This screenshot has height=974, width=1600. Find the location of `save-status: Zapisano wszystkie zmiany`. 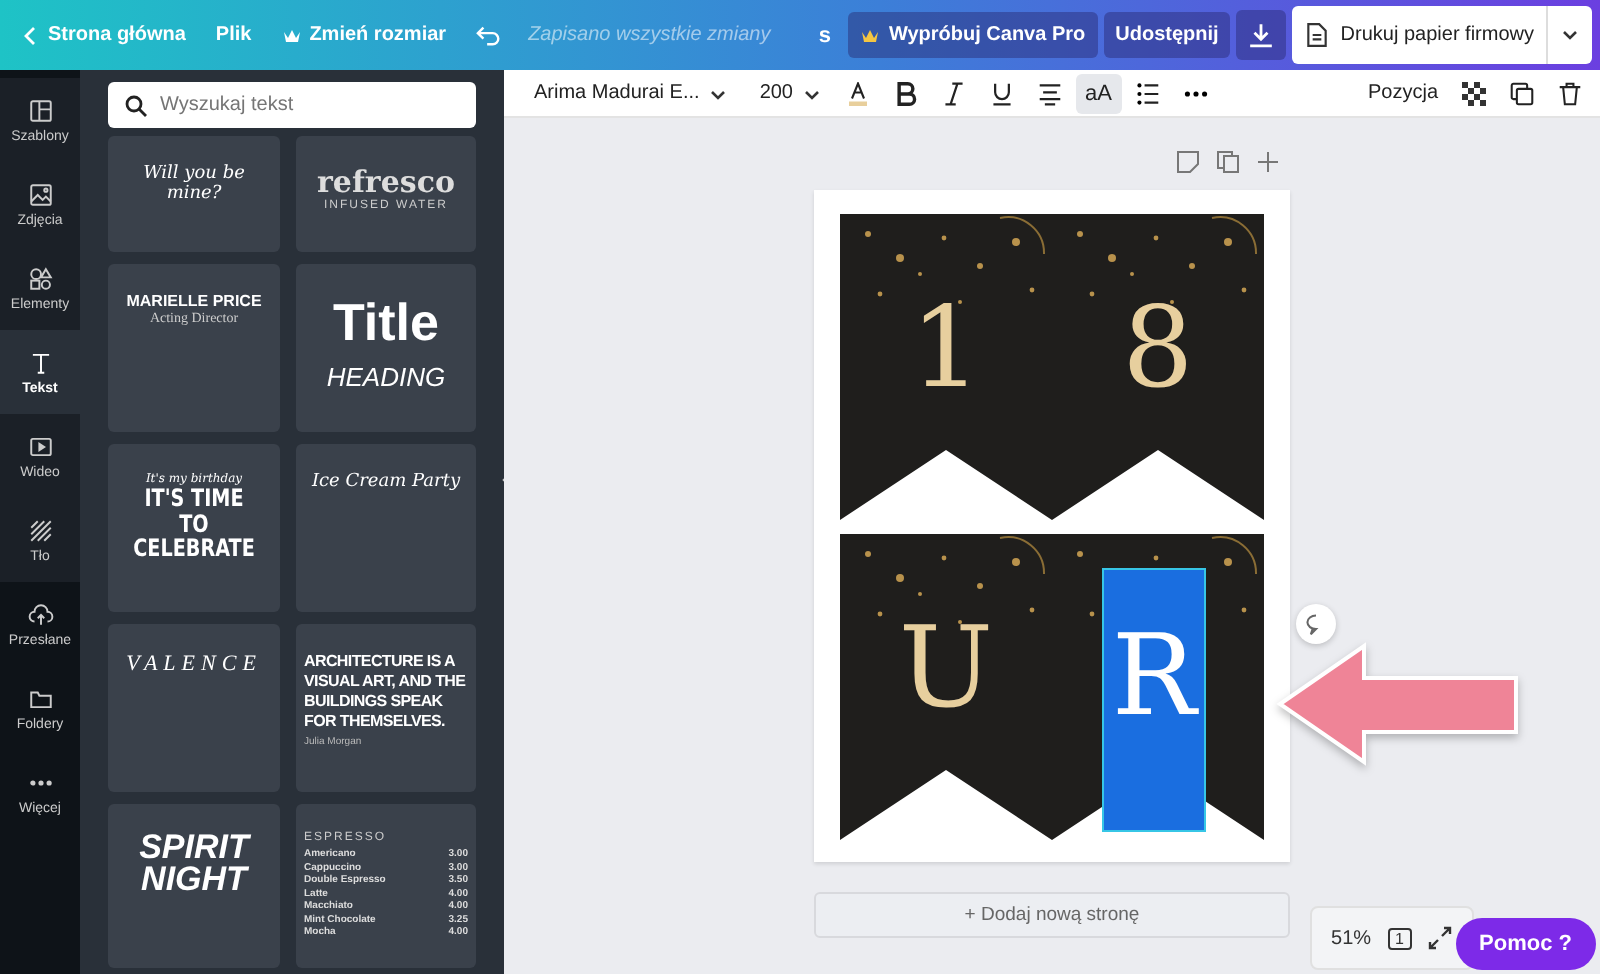

save-status: Zapisano wszystkie zmiany is located at coordinates (651, 35).